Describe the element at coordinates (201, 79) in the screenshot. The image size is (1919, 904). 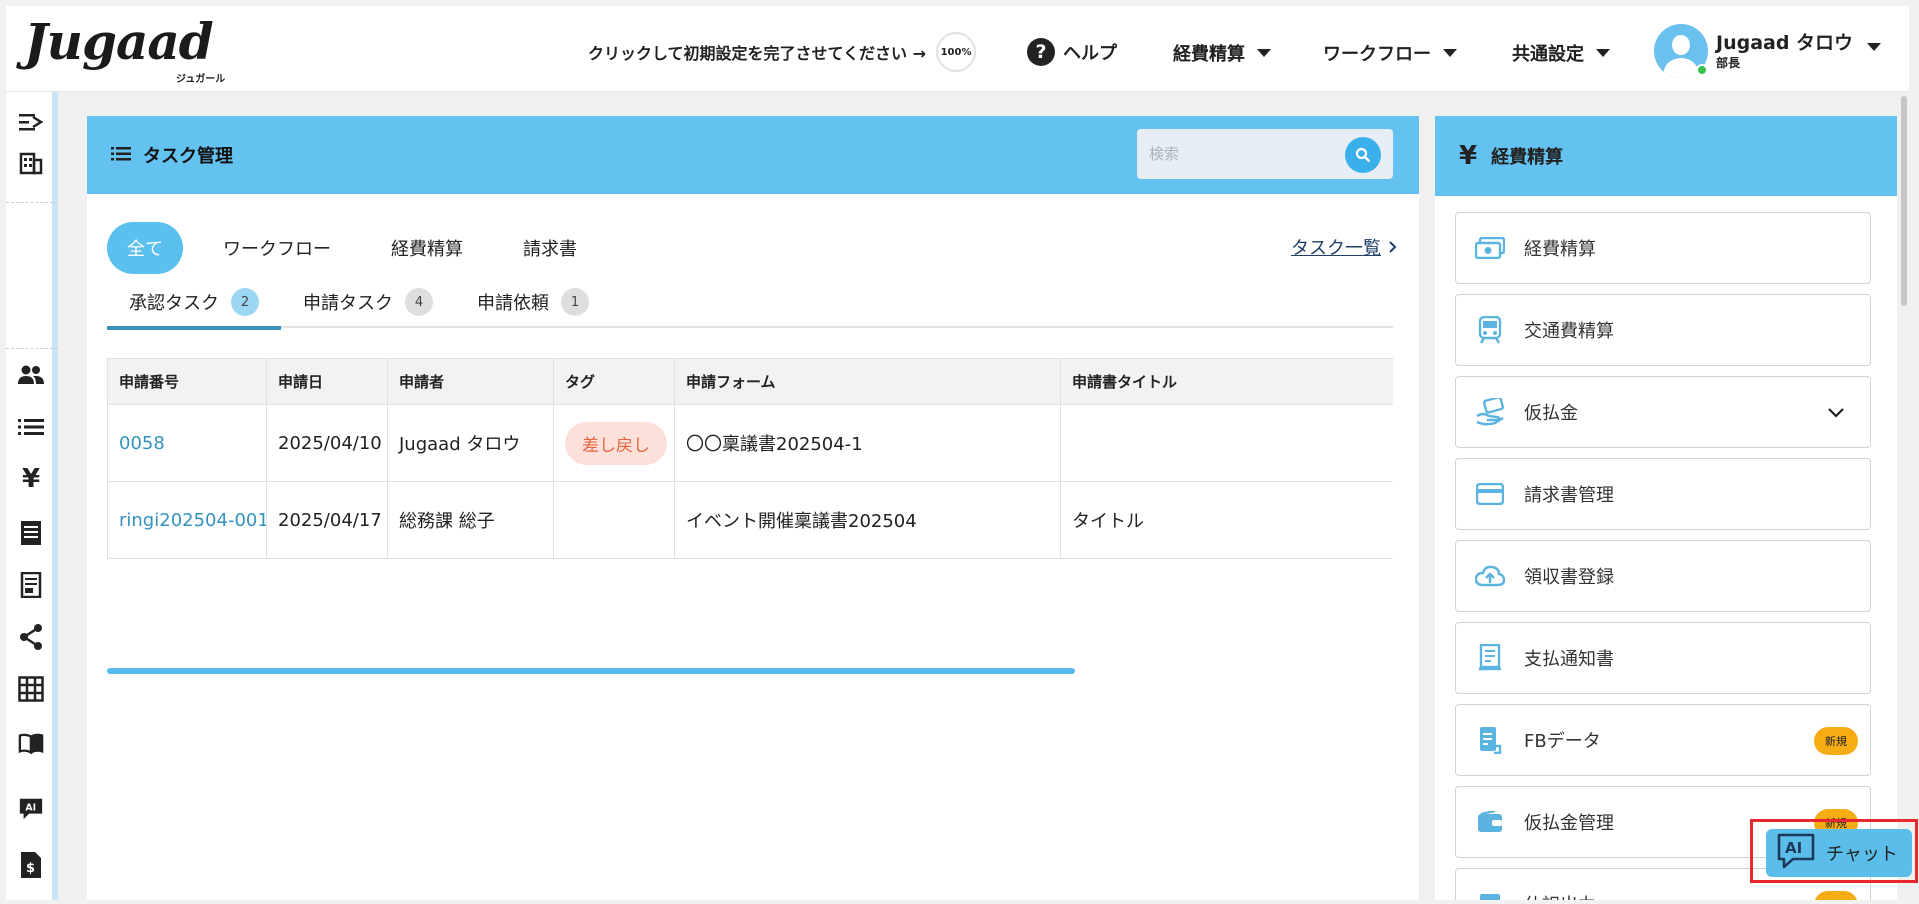
I see `logo-subtitle: ジュガール` at that location.